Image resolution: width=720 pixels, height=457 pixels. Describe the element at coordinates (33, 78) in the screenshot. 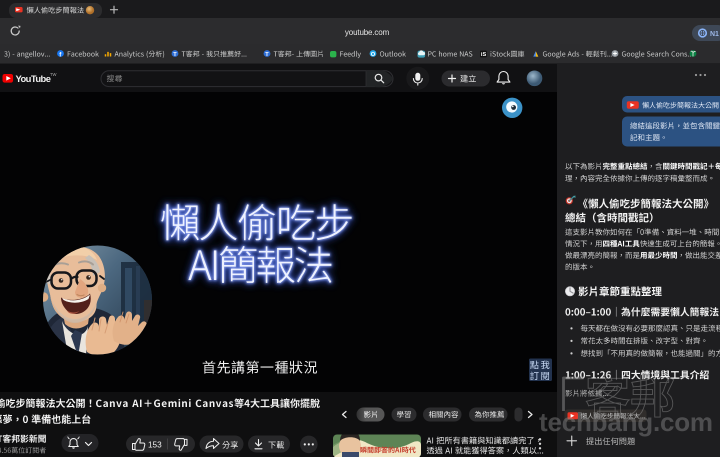

I see `svg-text: YouTube` at that location.